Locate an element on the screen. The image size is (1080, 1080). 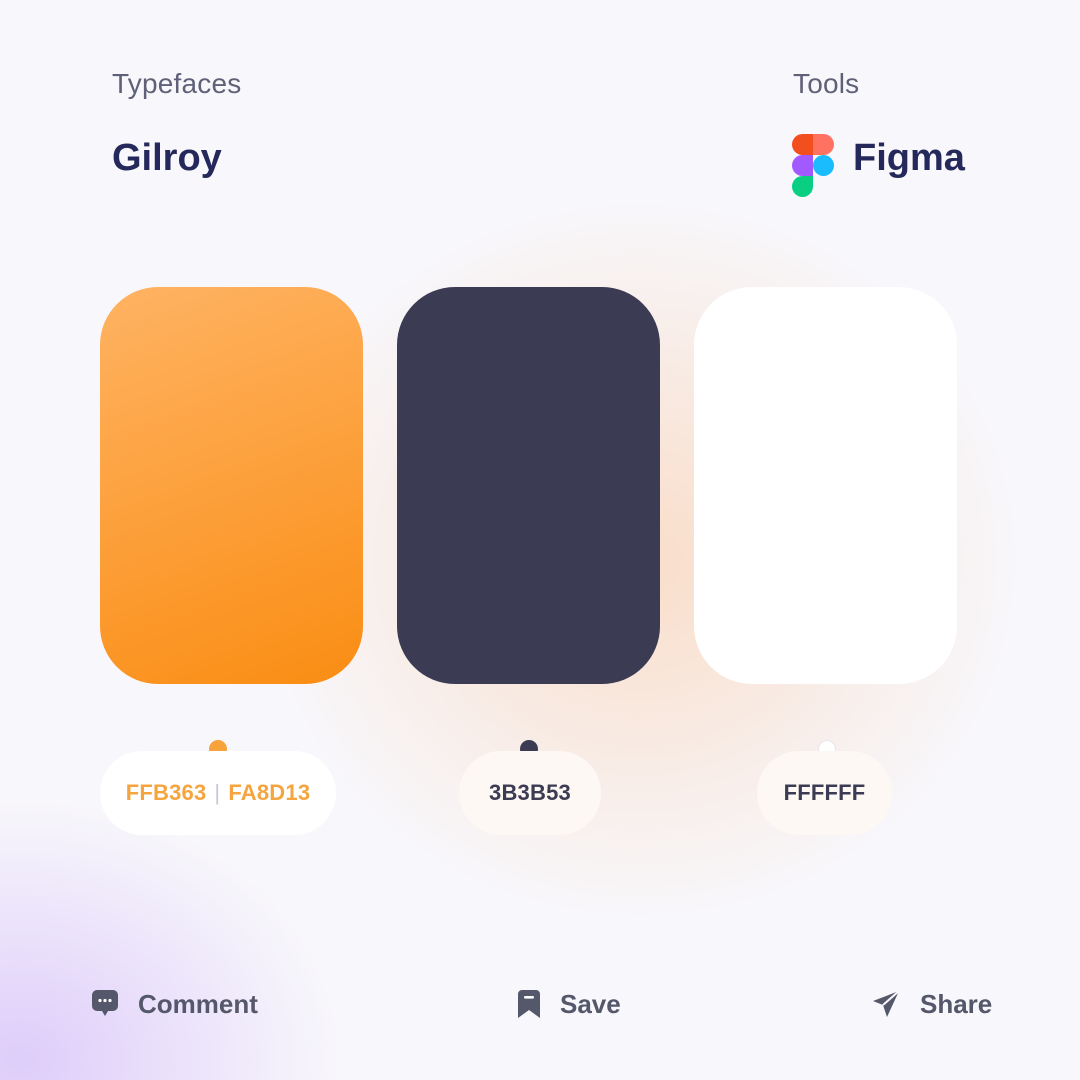
color-code-pill-white: FFFFFF is located at coordinates (824, 793).